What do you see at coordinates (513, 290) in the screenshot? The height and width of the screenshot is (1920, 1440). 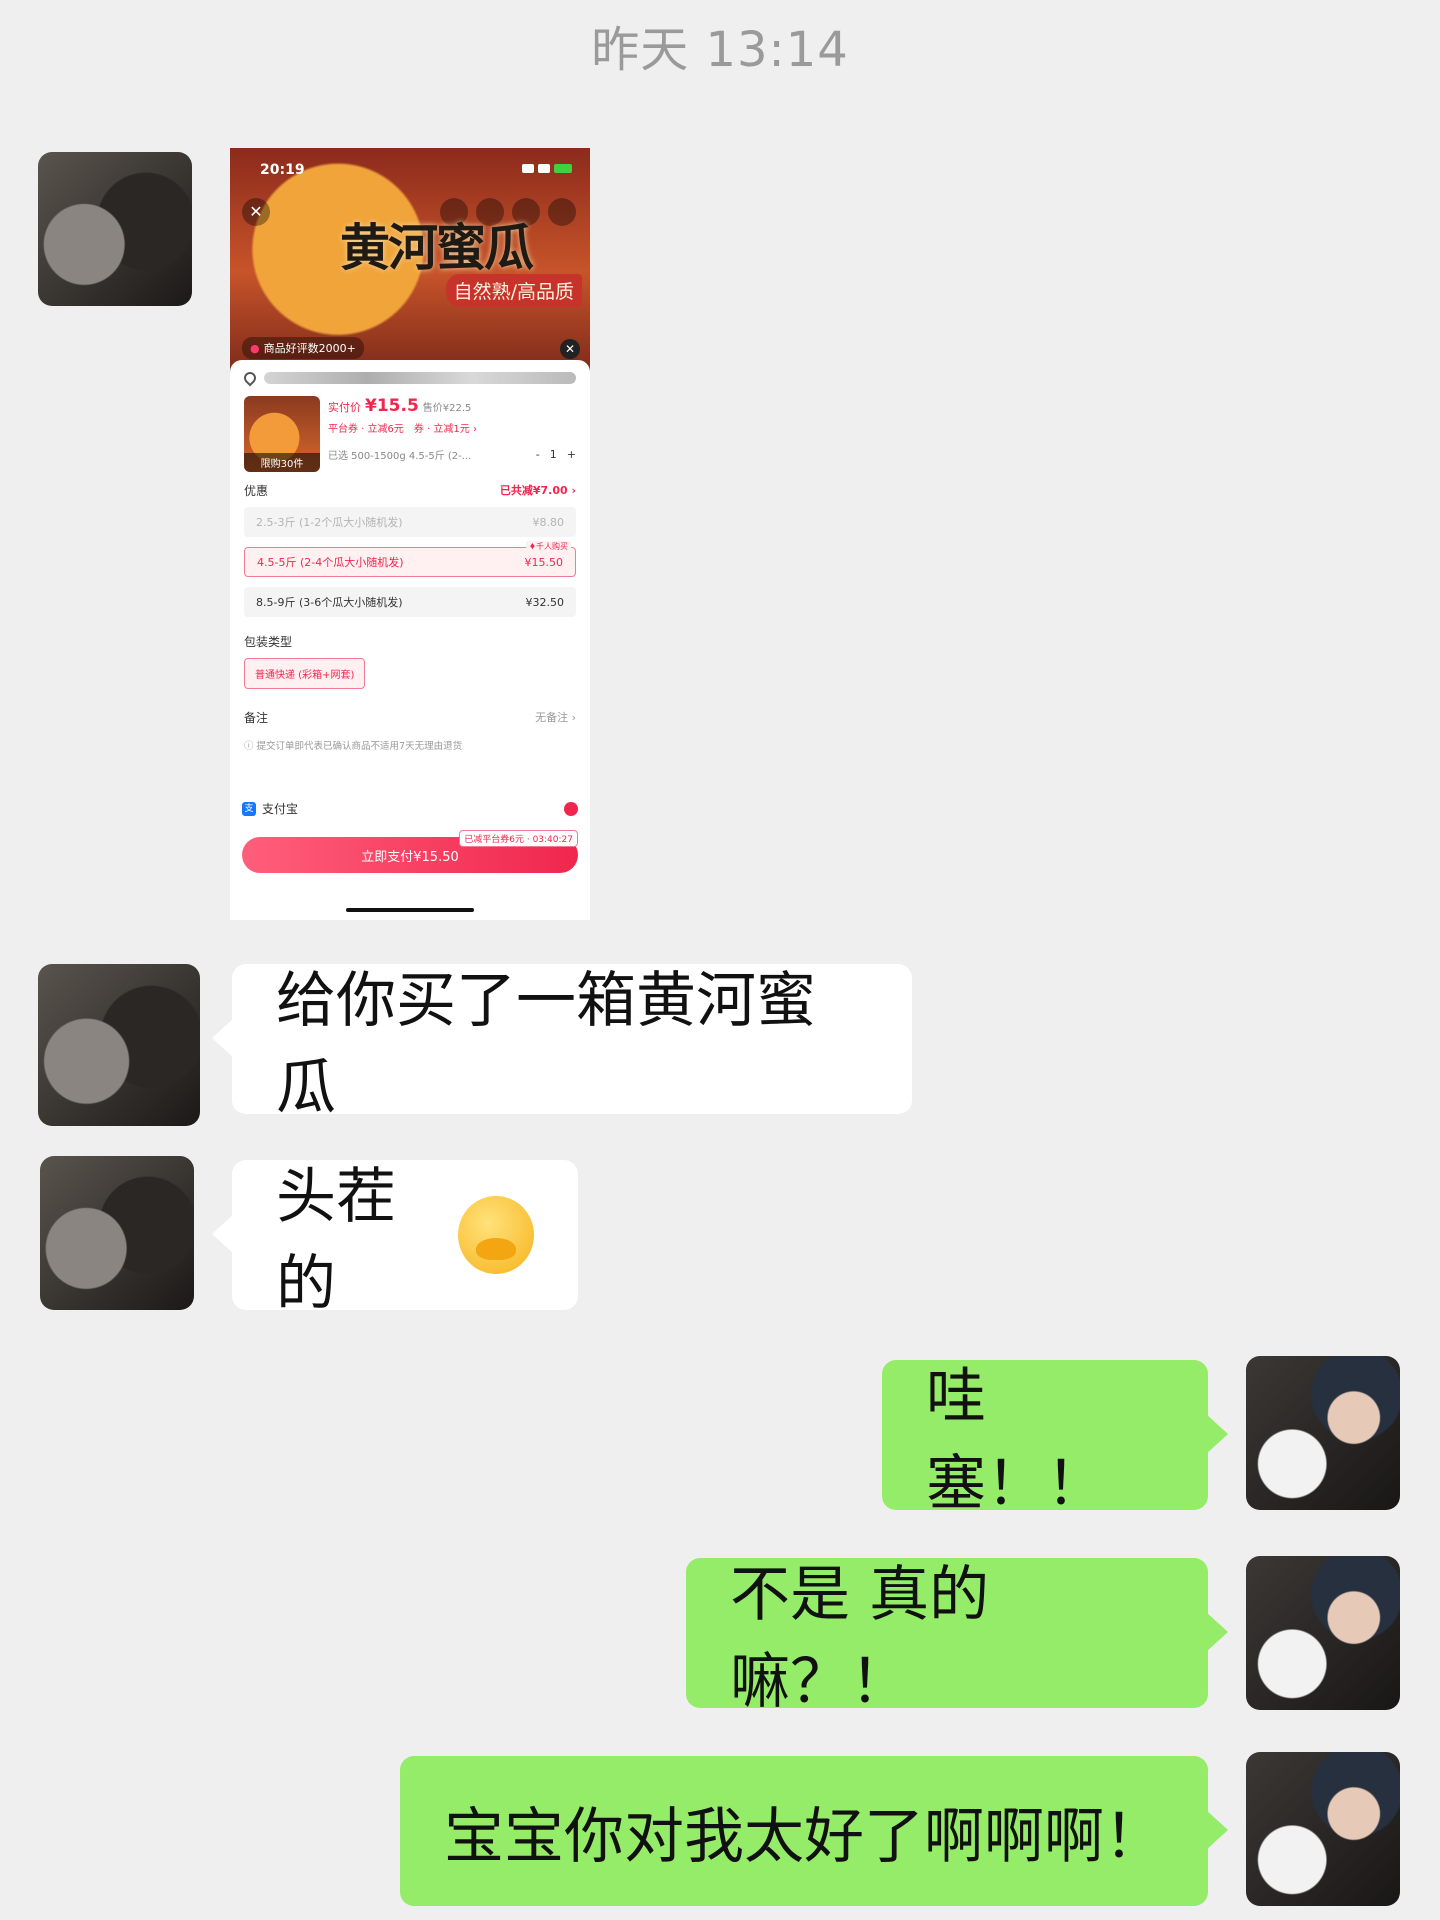 I see `product-hero-subtitle: 自然熟/高品质` at bounding box center [513, 290].